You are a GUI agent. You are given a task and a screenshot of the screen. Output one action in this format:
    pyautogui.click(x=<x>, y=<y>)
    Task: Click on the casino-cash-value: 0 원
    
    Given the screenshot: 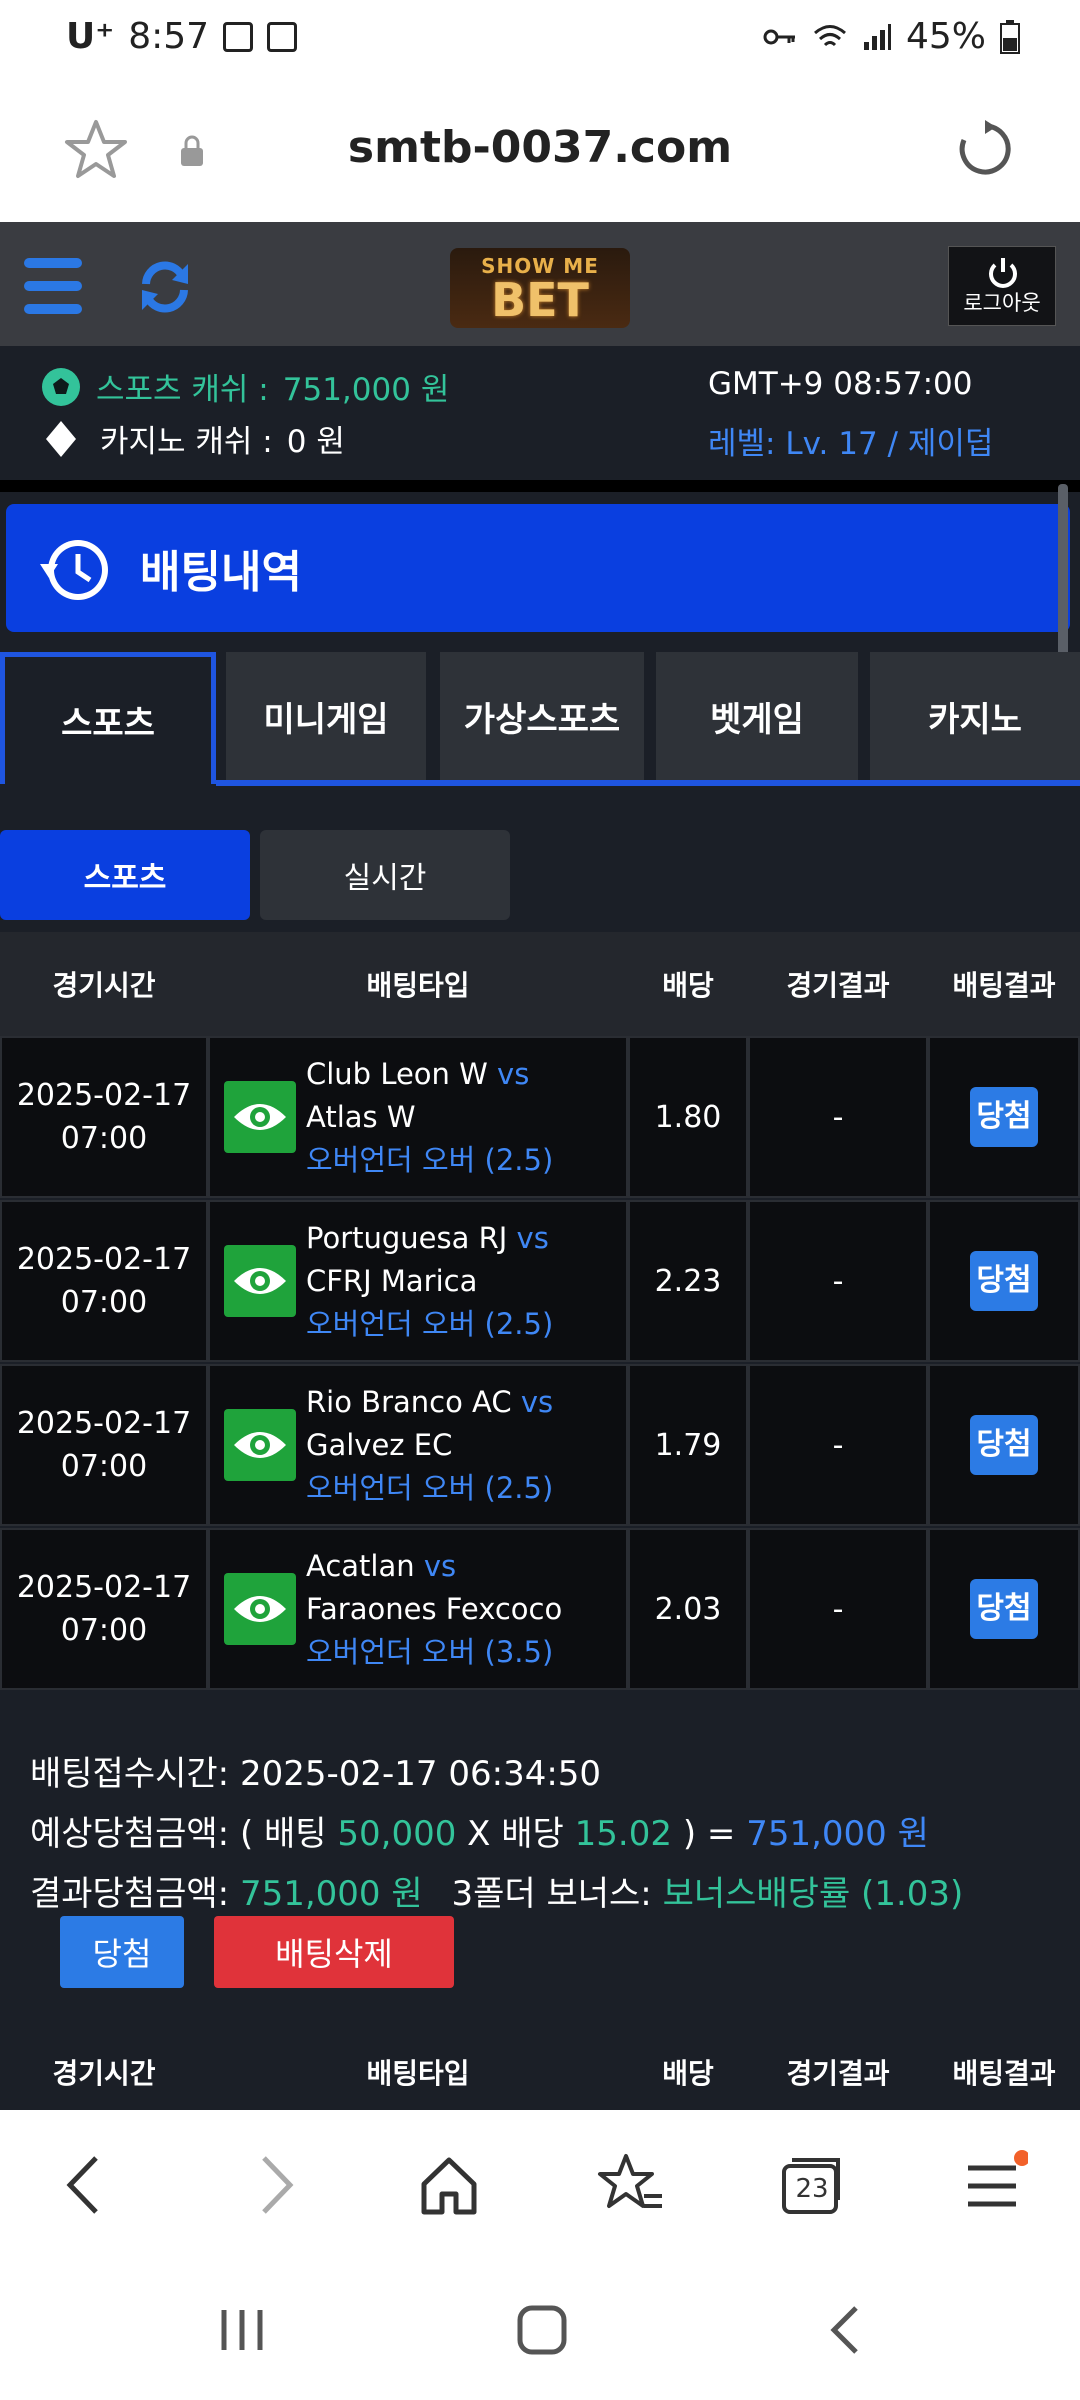 What is the action you would take?
    pyautogui.click(x=315, y=442)
    